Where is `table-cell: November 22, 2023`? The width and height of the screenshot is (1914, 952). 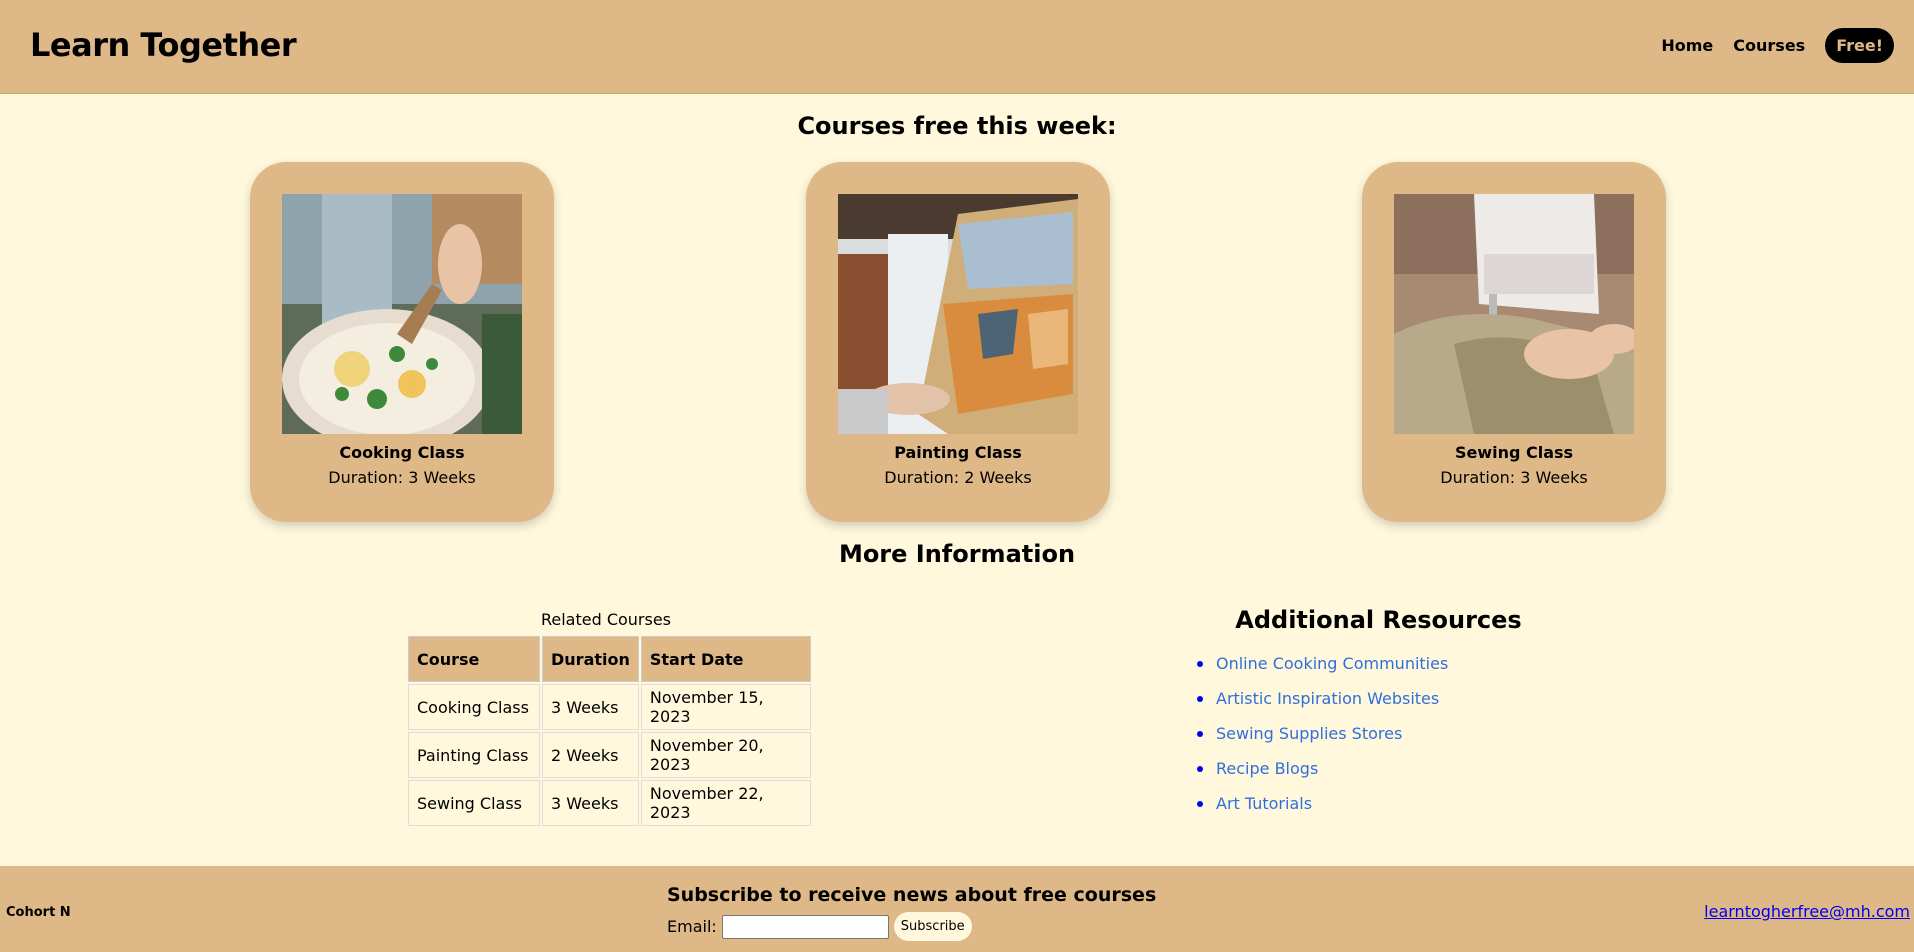
table-cell: November 22, 2023 is located at coordinates (725, 803).